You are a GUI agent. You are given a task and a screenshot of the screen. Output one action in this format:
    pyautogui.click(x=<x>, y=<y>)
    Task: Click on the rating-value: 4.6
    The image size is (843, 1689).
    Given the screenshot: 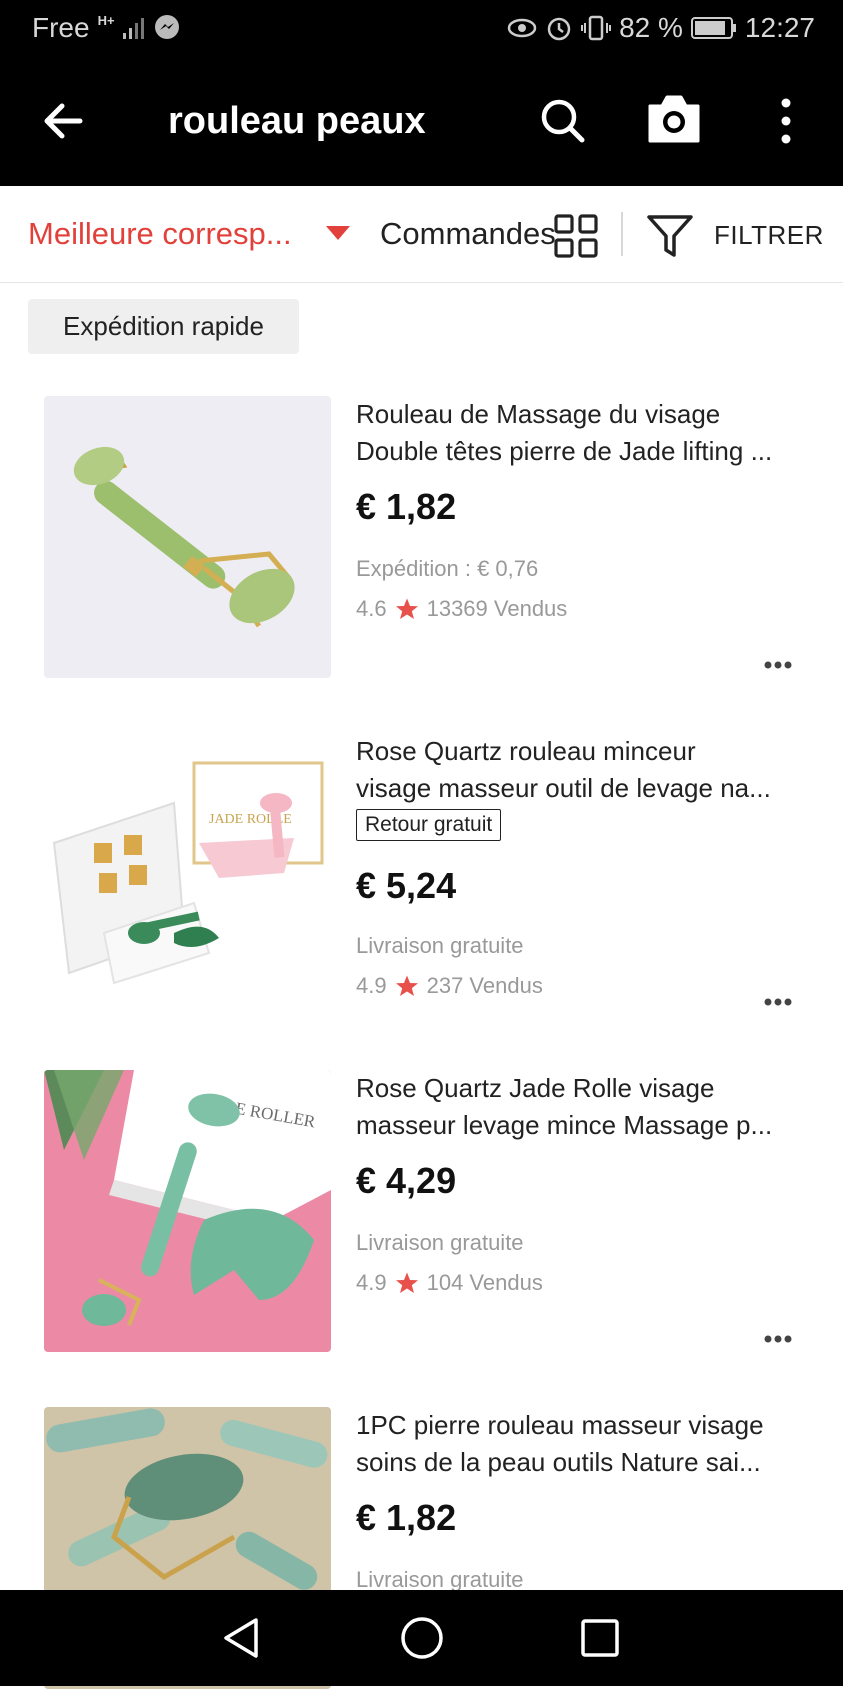 What is the action you would take?
    pyautogui.click(x=371, y=608)
    